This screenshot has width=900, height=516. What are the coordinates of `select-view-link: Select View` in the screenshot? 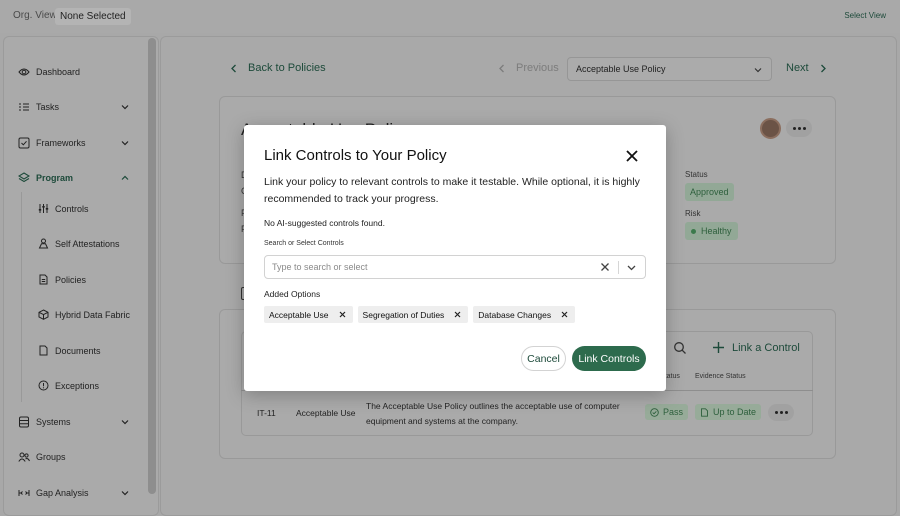 It's located at (865, 15).